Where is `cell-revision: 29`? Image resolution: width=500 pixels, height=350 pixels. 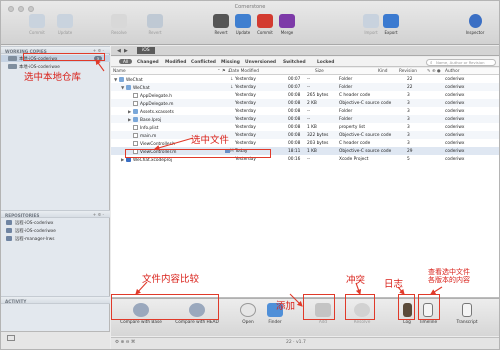
cell-revision: 29 is located at coordinates (410, 151).